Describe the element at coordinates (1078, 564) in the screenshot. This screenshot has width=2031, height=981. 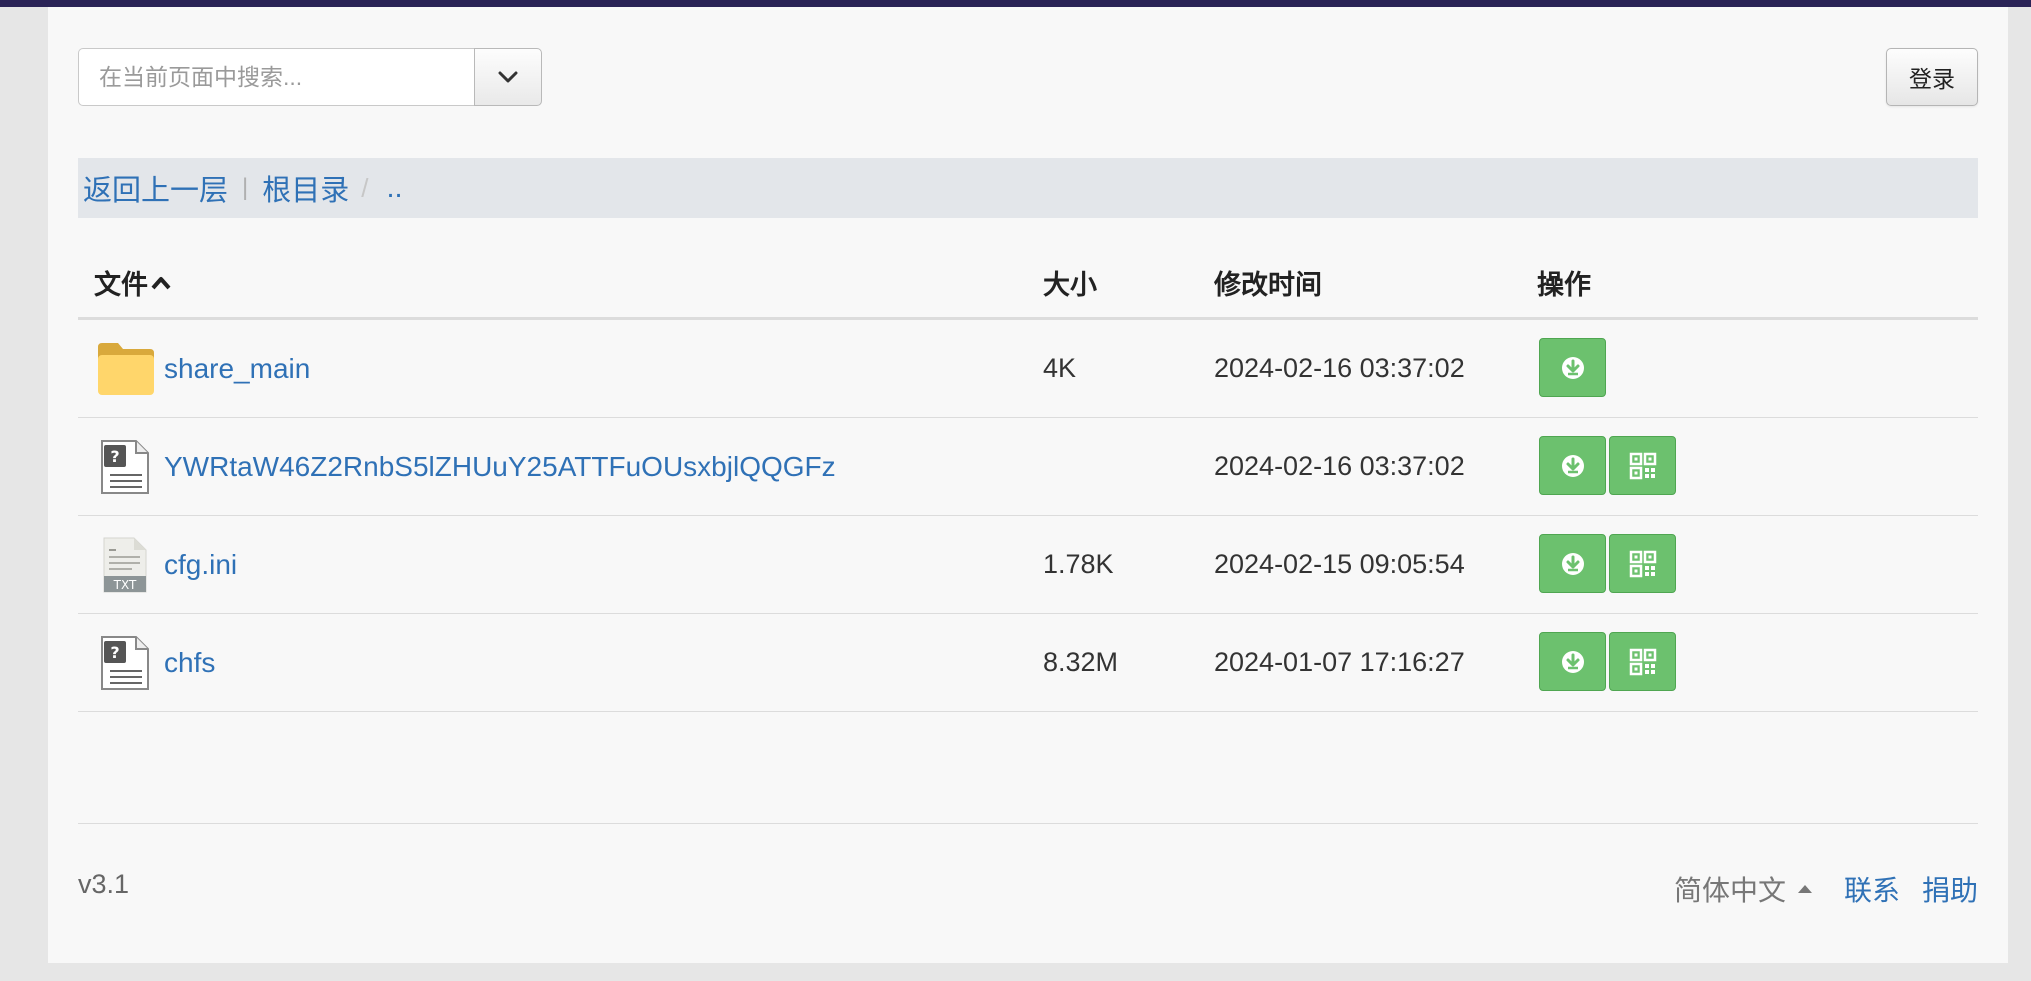
I see `file-size: 1.78K` at that location.